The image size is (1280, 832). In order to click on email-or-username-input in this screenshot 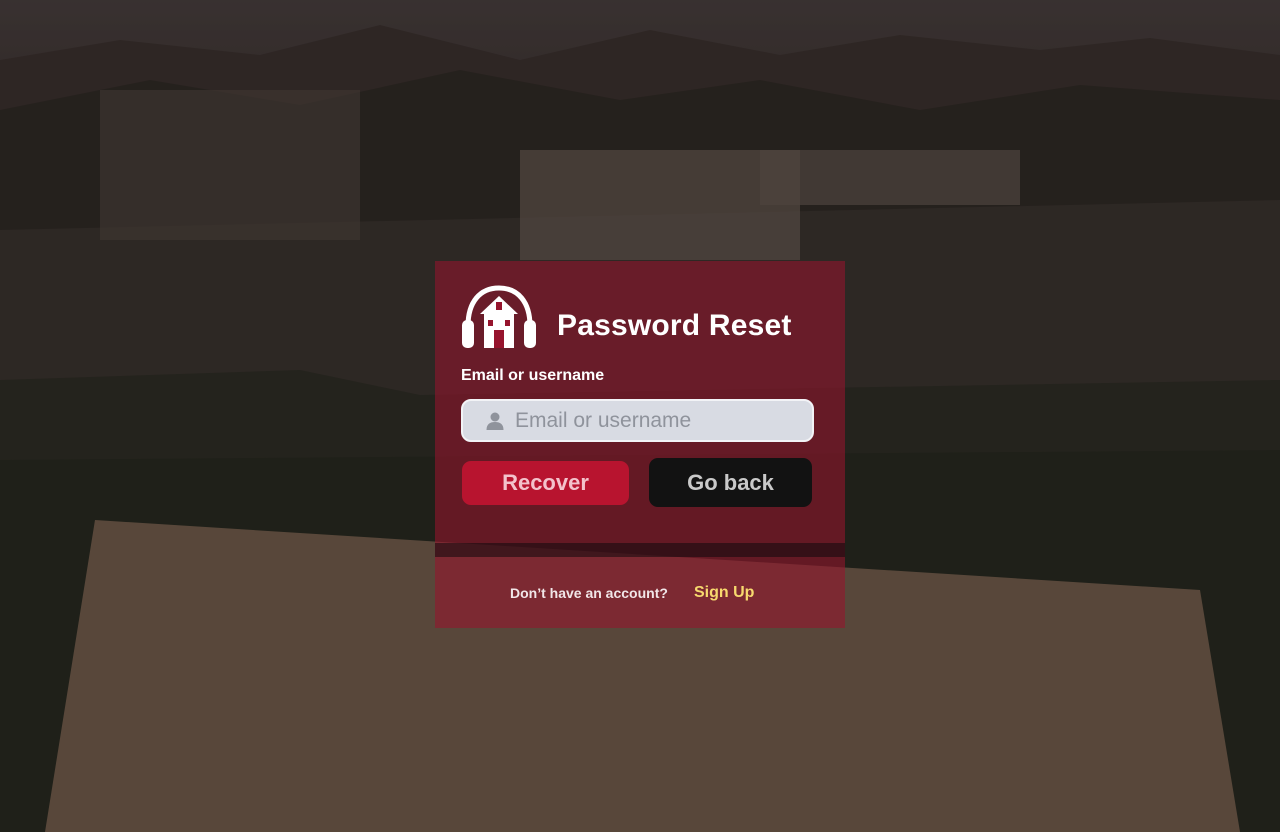, I will do `click(660, 420)`.